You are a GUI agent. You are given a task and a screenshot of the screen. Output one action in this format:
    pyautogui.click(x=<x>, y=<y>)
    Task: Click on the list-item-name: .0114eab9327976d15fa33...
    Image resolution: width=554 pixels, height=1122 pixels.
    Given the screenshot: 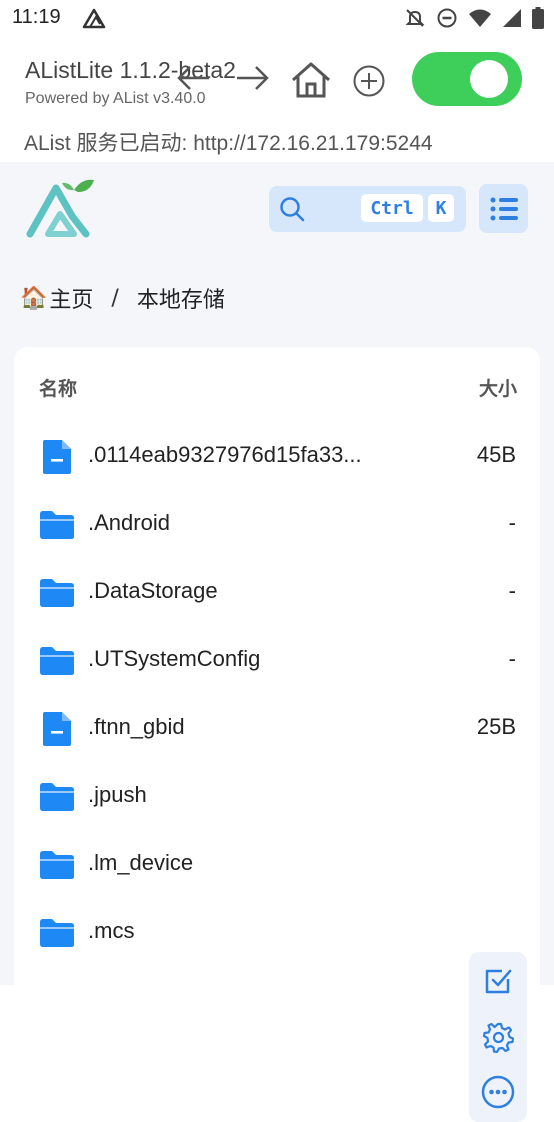 What is the action you would take?
    pyautogui.click(x=225, y=454)
    